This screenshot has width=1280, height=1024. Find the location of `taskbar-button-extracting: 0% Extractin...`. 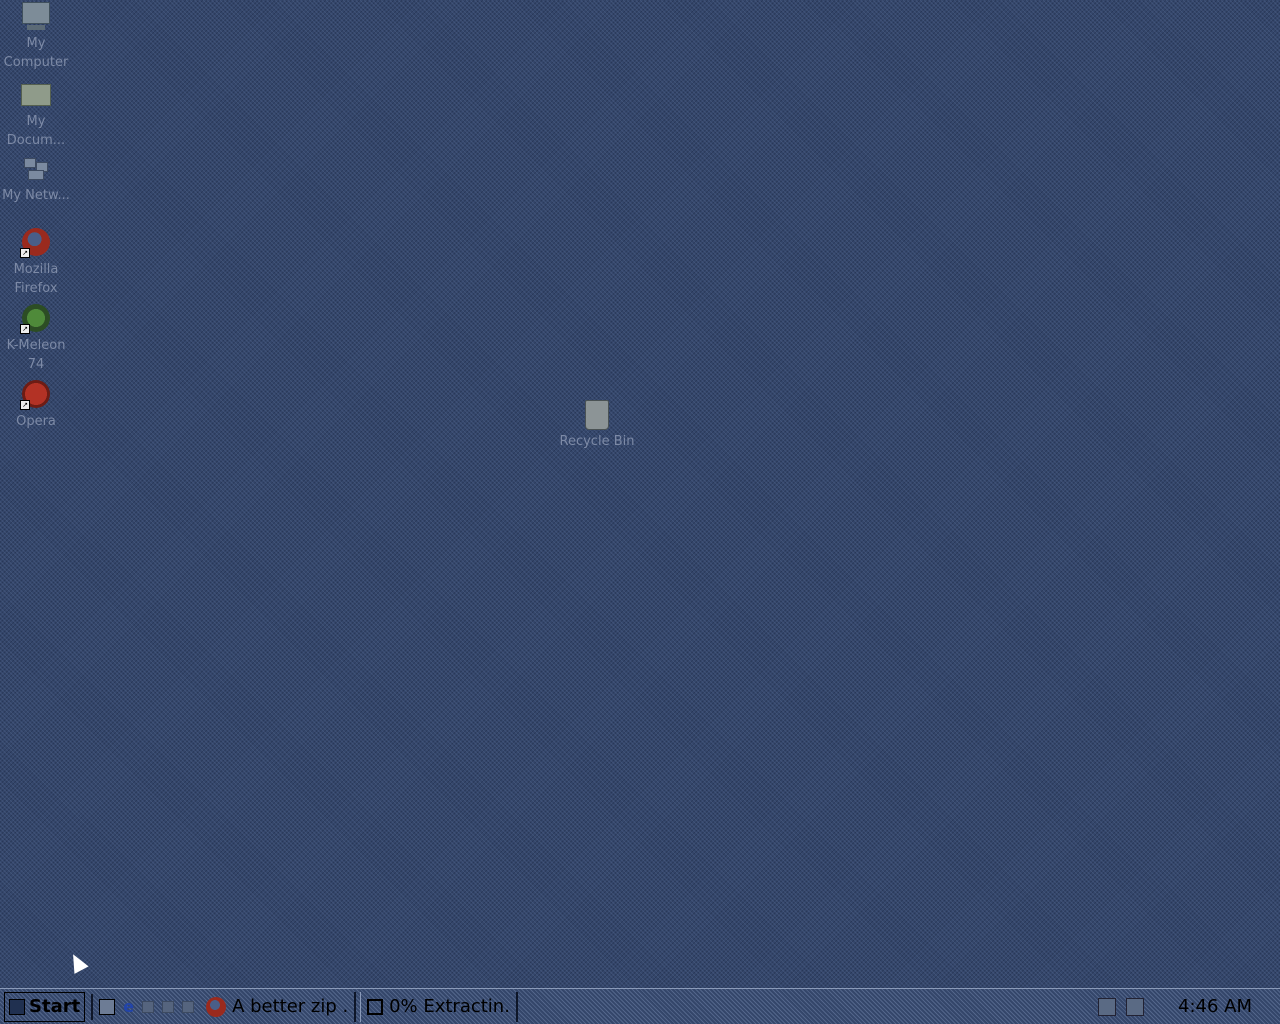

taskbar-button-extracting: 0% Extractin... is located at coordinates (439, 1006).